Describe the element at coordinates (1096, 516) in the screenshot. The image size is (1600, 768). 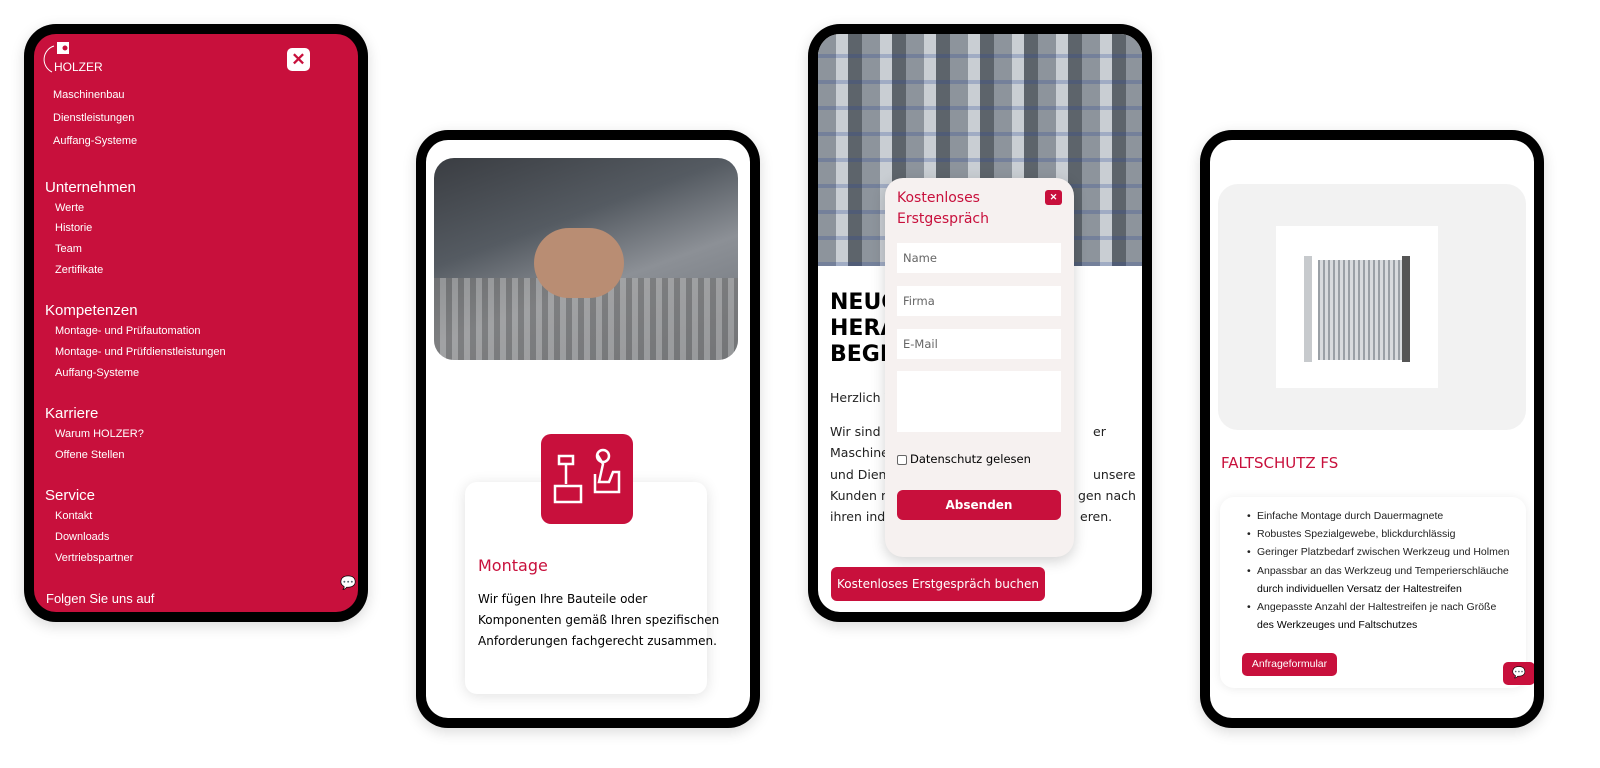
I see `para-line: eren.` at that location.